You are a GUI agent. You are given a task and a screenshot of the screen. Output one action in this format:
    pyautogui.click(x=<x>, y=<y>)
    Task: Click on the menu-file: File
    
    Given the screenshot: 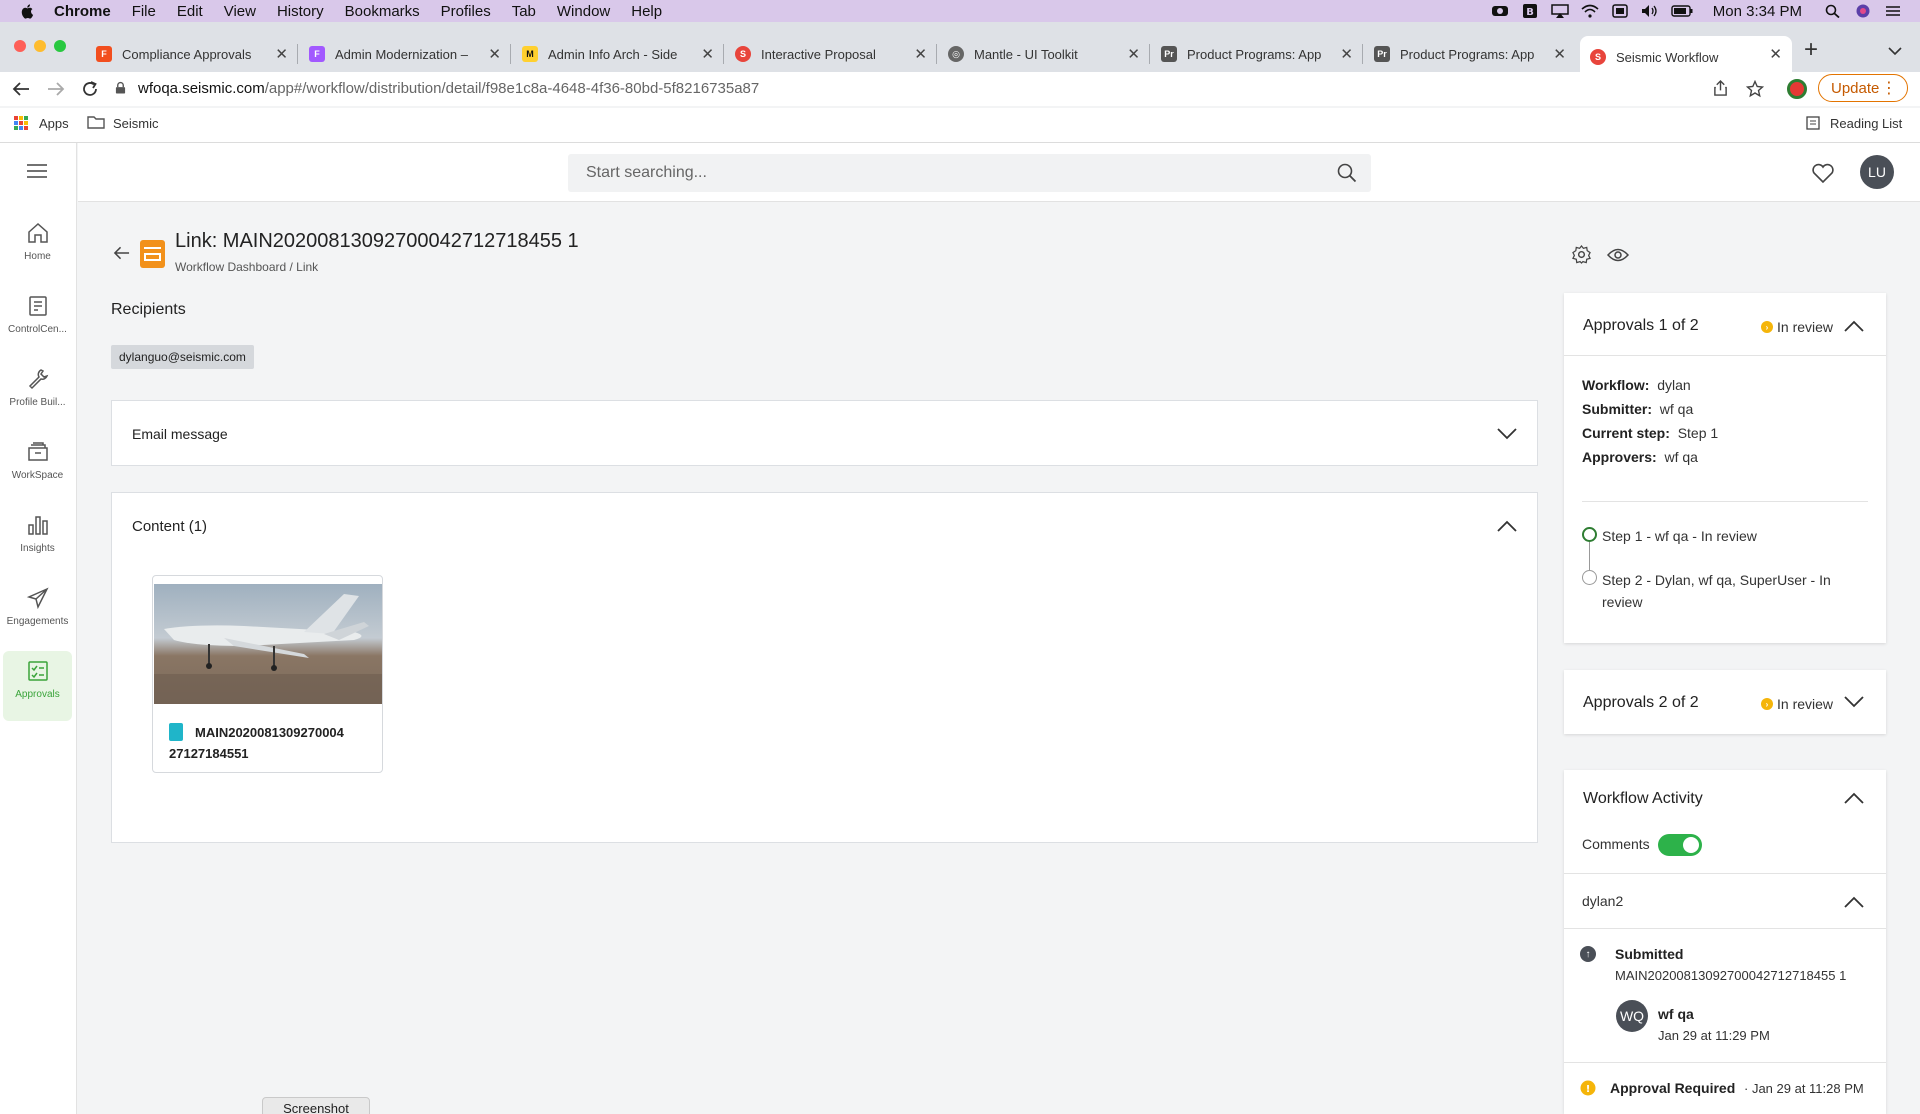 What is the action you would take?
    pyautogui.click(x=144, y=11)
    